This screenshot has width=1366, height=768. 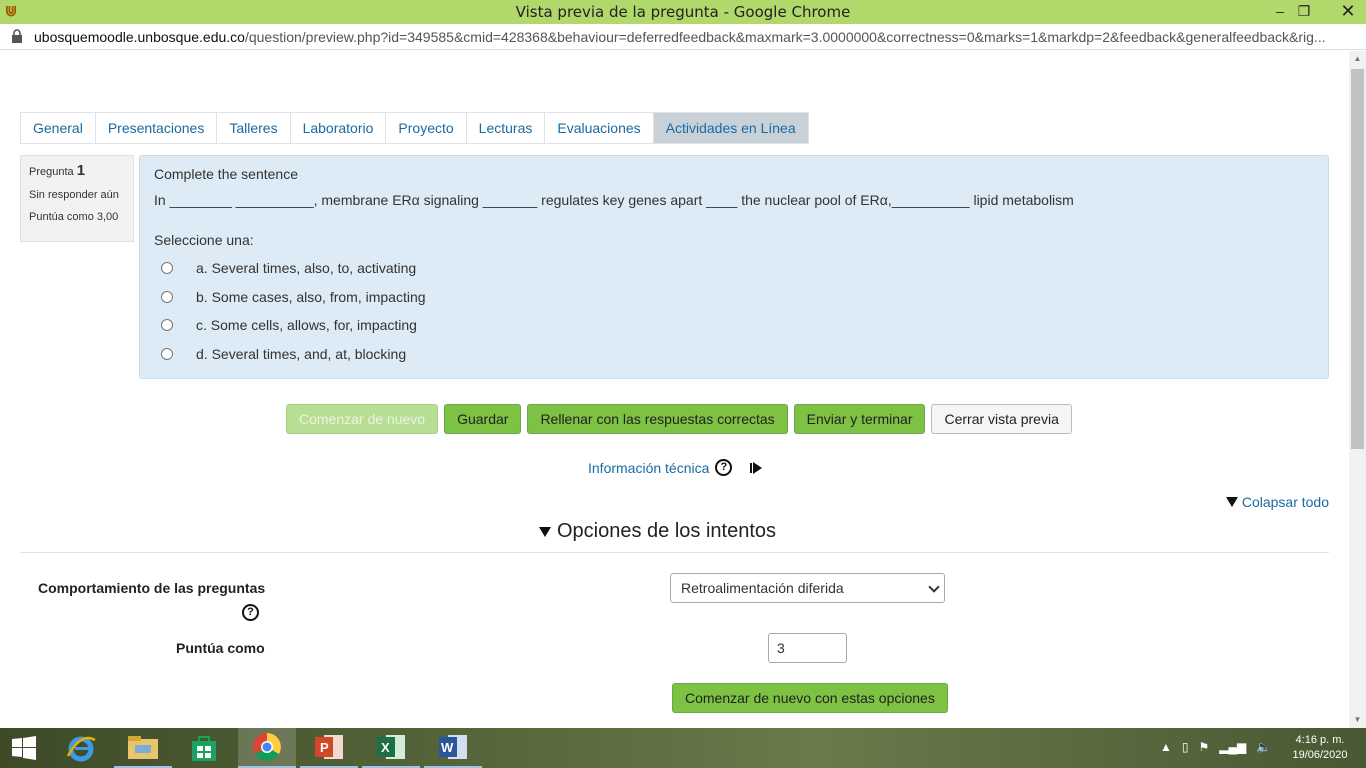 I want to click on radio-option-b, so click(x=167, y=296).